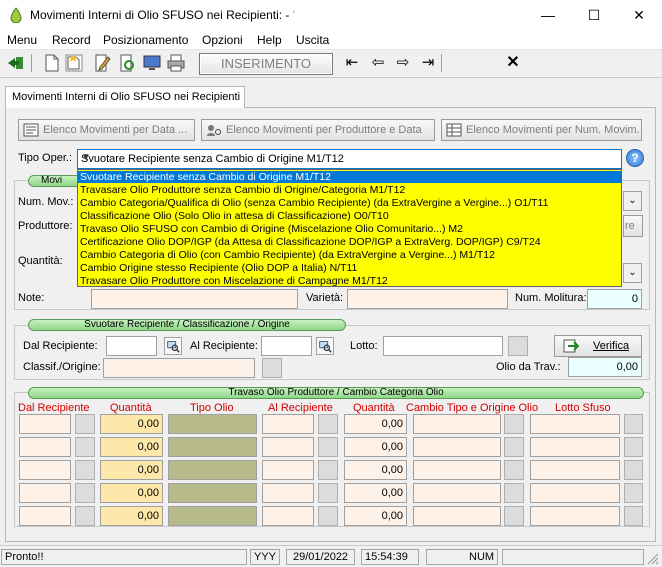 This screenshot has width=662, height=567. Describe the element at coordinates (102, 63) in the screenshot. I see `edit-icon` at that location.